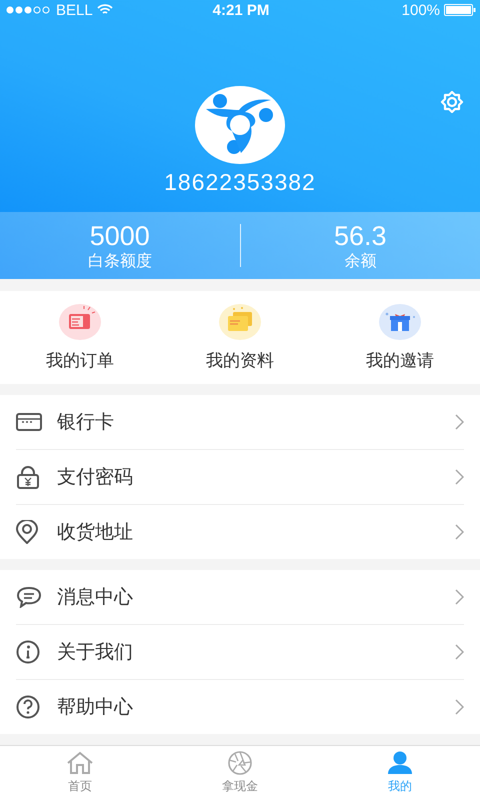  What do you see at coordinates (120, 235) in the screenshot?
I see `stat-value: 5000` at bounding box center [120, 235].